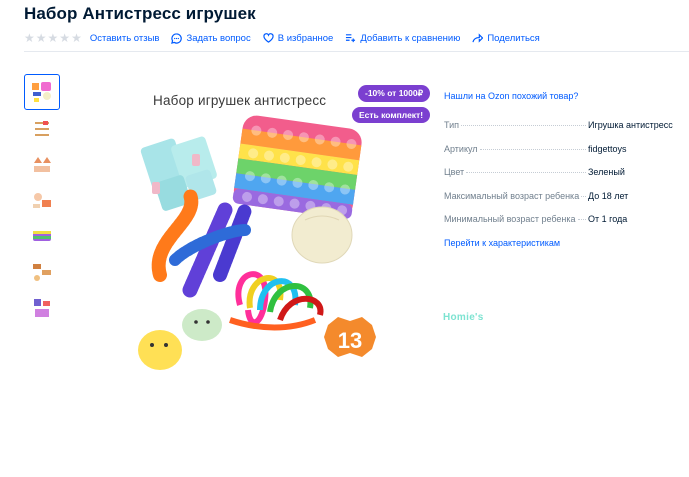  What do you see at coordinates (268, 38) in the screenshot?
I see `heart-icon` at bounding box center [268, 38].